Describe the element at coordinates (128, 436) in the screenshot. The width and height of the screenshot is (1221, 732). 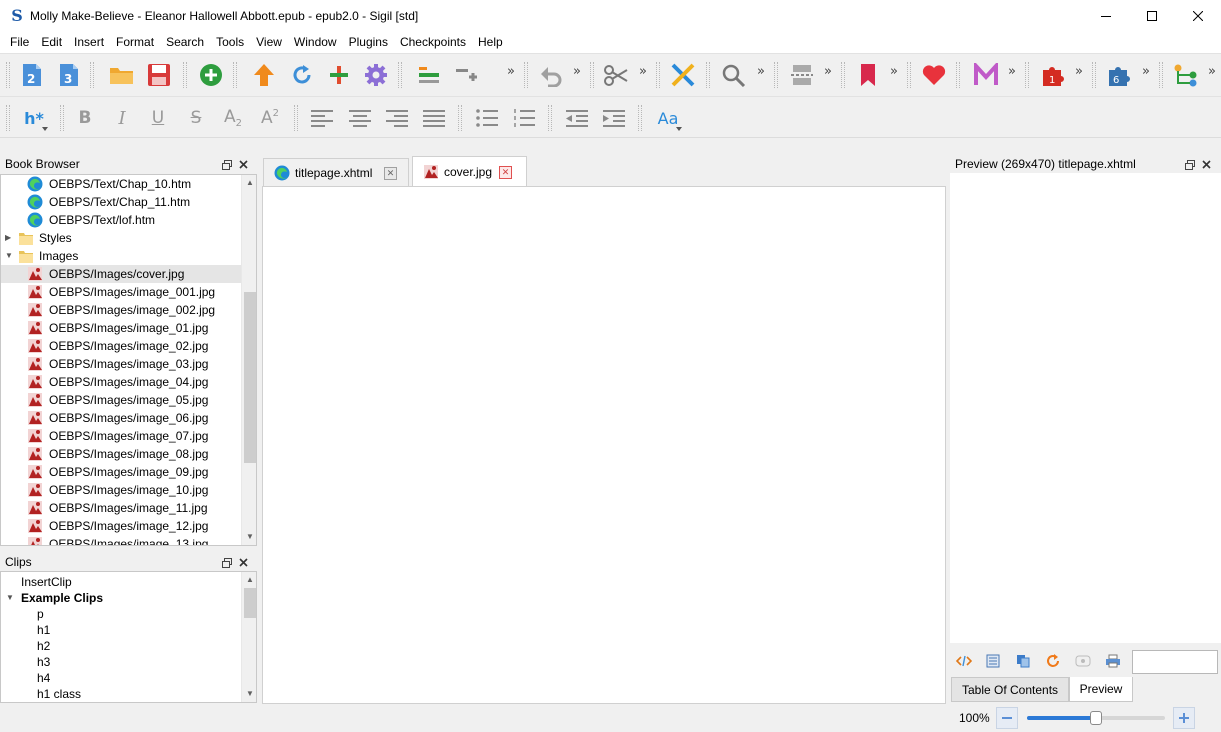
I see `tree-file-item: OEBPS/Images/image_07.jpg` at that location.